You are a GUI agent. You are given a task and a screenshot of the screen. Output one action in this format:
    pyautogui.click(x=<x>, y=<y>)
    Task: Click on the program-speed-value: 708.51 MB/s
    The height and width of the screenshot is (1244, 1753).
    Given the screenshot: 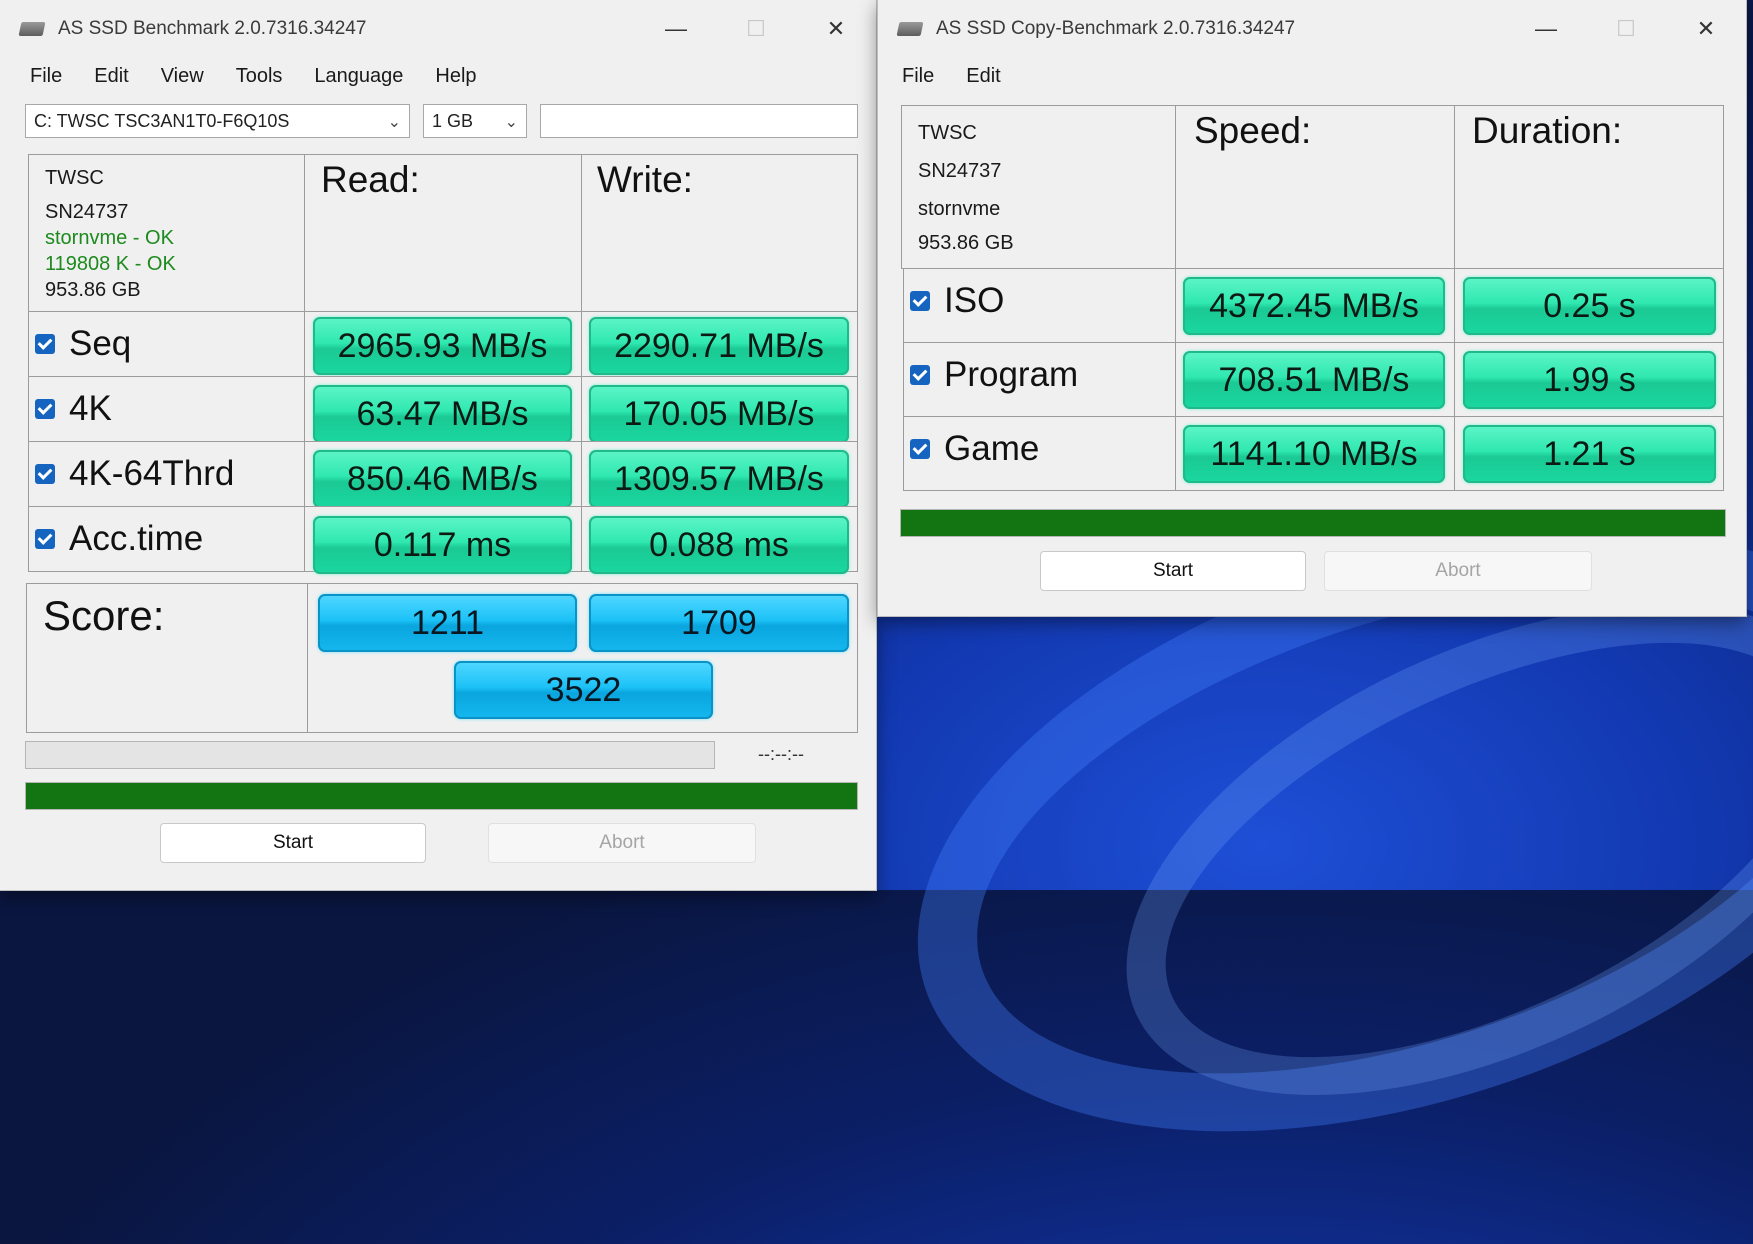 What is the action you would take?
    pyautogui.click(x=1314, y=380)
    